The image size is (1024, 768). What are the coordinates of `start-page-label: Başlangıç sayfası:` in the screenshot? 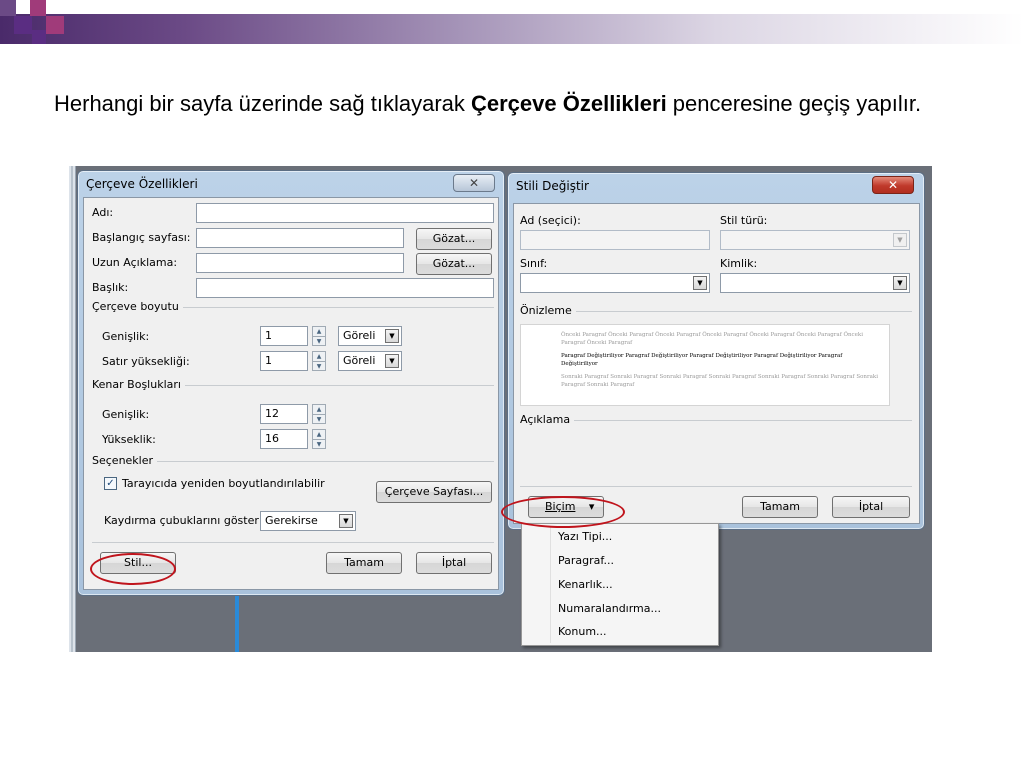 It's located at (141, 237).